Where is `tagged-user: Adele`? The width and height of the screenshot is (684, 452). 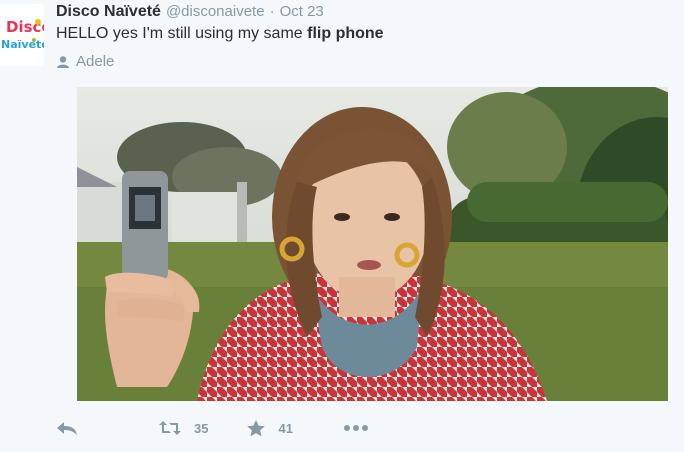 tagged-user: Adele is located at coordinates (85, 61).